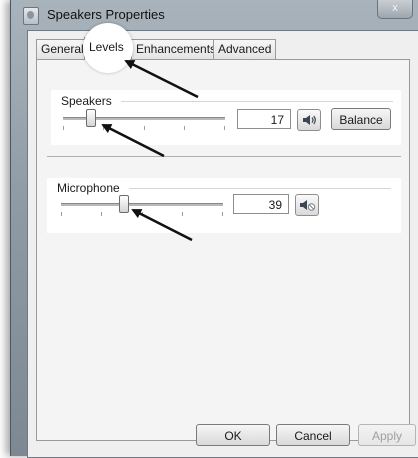  What do you see at coordinates (226, 117) in the screenshot?
I see `speakers-group: Speakers 17 Balance` at bounding box center [226, 117].